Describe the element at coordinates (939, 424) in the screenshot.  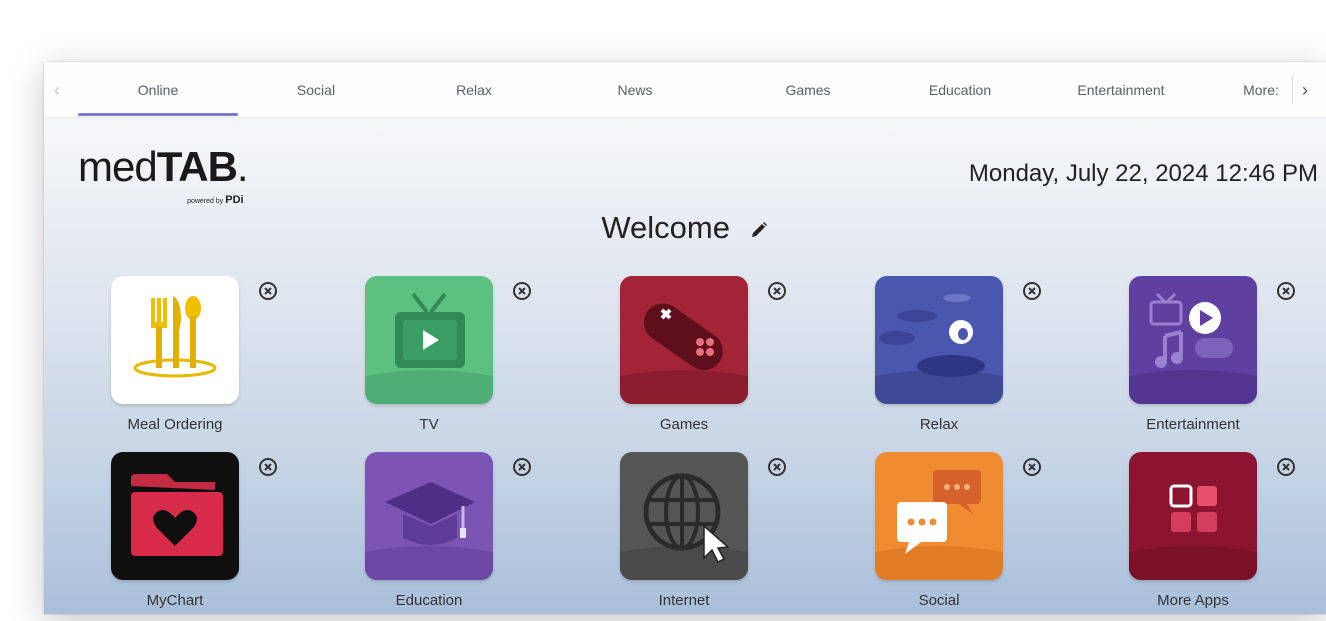
I see `app-label: Relax` at that location.